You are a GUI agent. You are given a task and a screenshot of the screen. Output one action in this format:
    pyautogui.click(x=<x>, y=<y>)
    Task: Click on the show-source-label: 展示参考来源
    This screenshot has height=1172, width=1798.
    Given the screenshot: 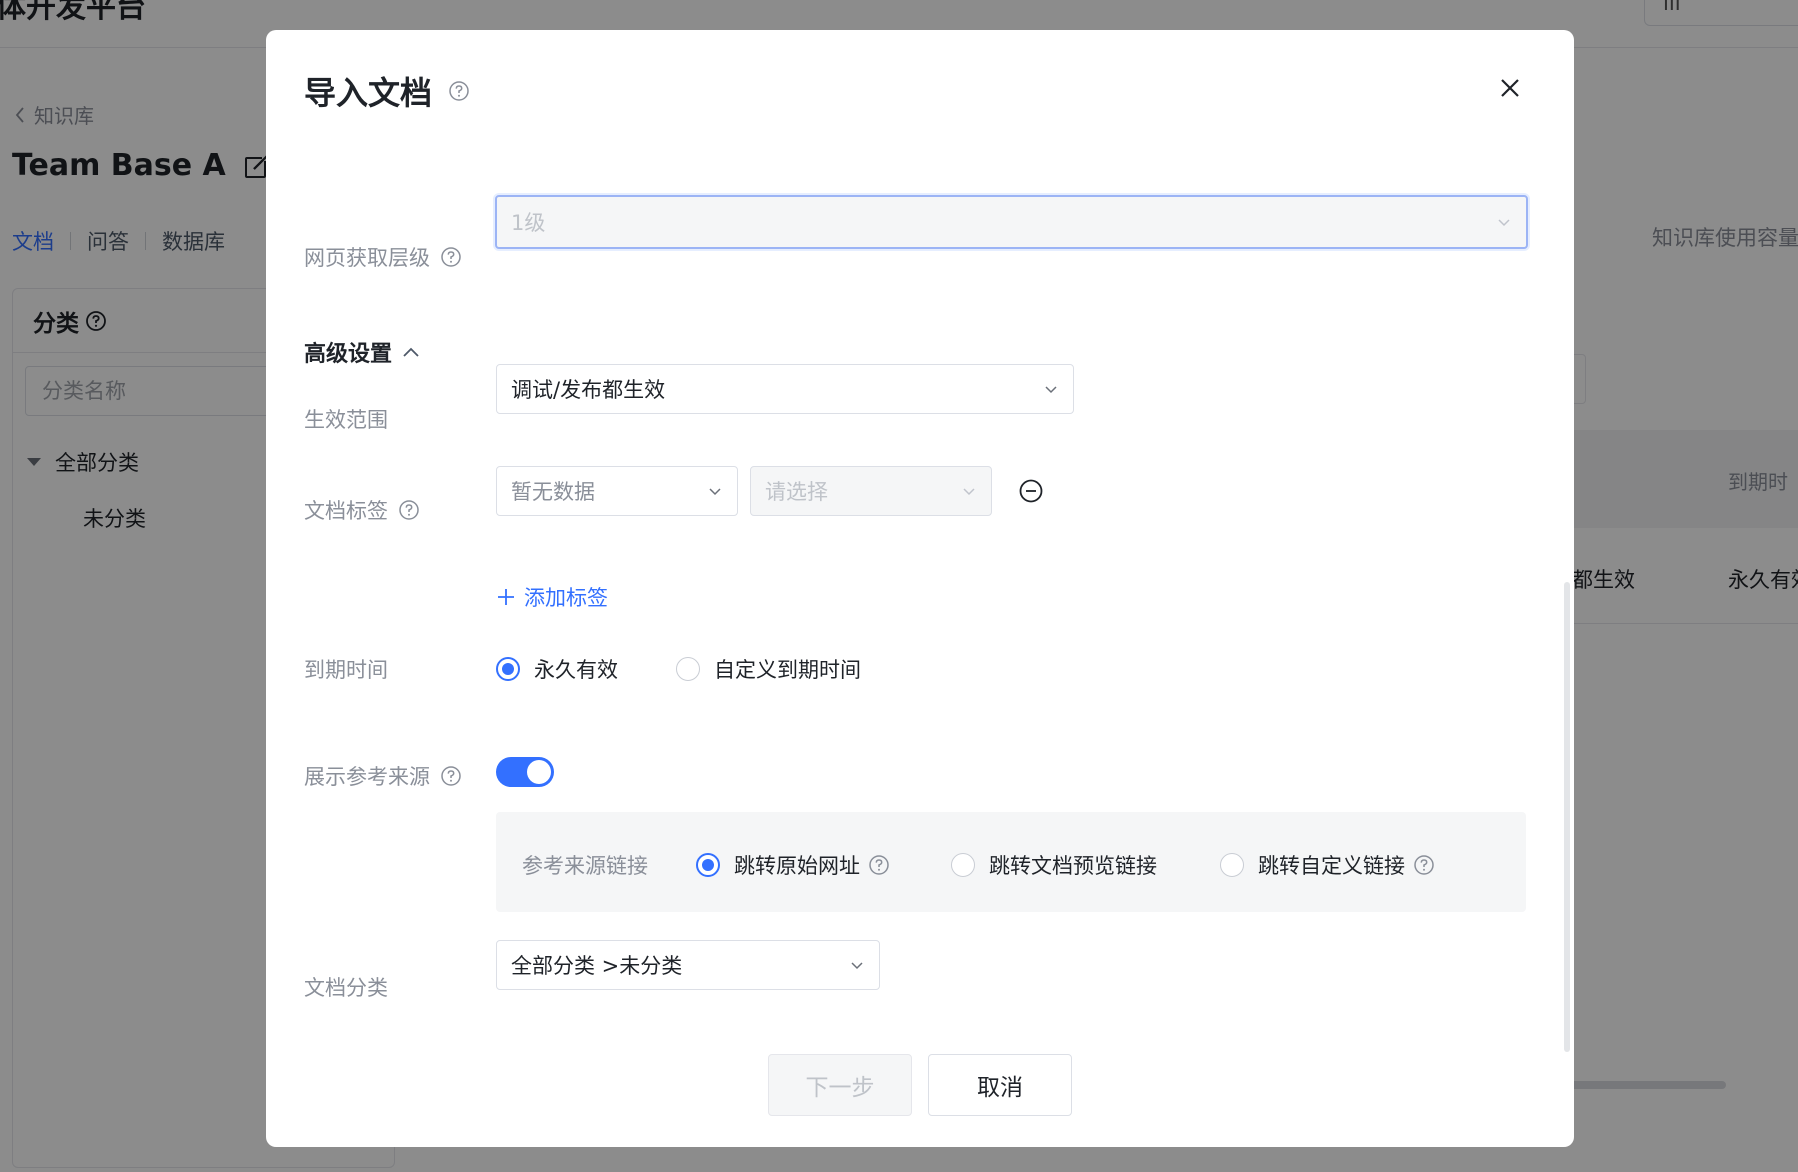 What is the action you would take?
    pyautogui.click(x=383, y=776)
    